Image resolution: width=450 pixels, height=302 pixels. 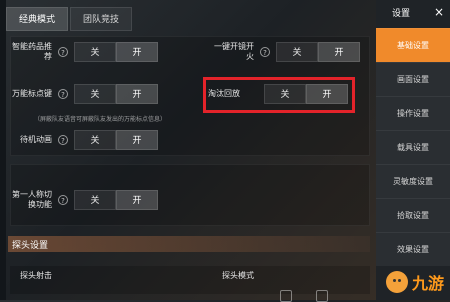 I want to click on tab-classic-mode: 经典模式, so click(x=37, y=19).